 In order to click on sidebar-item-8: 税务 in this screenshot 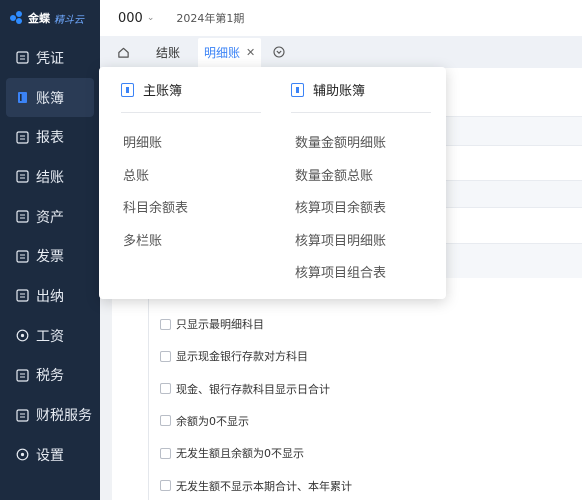, I will do `click(50, 376)`.